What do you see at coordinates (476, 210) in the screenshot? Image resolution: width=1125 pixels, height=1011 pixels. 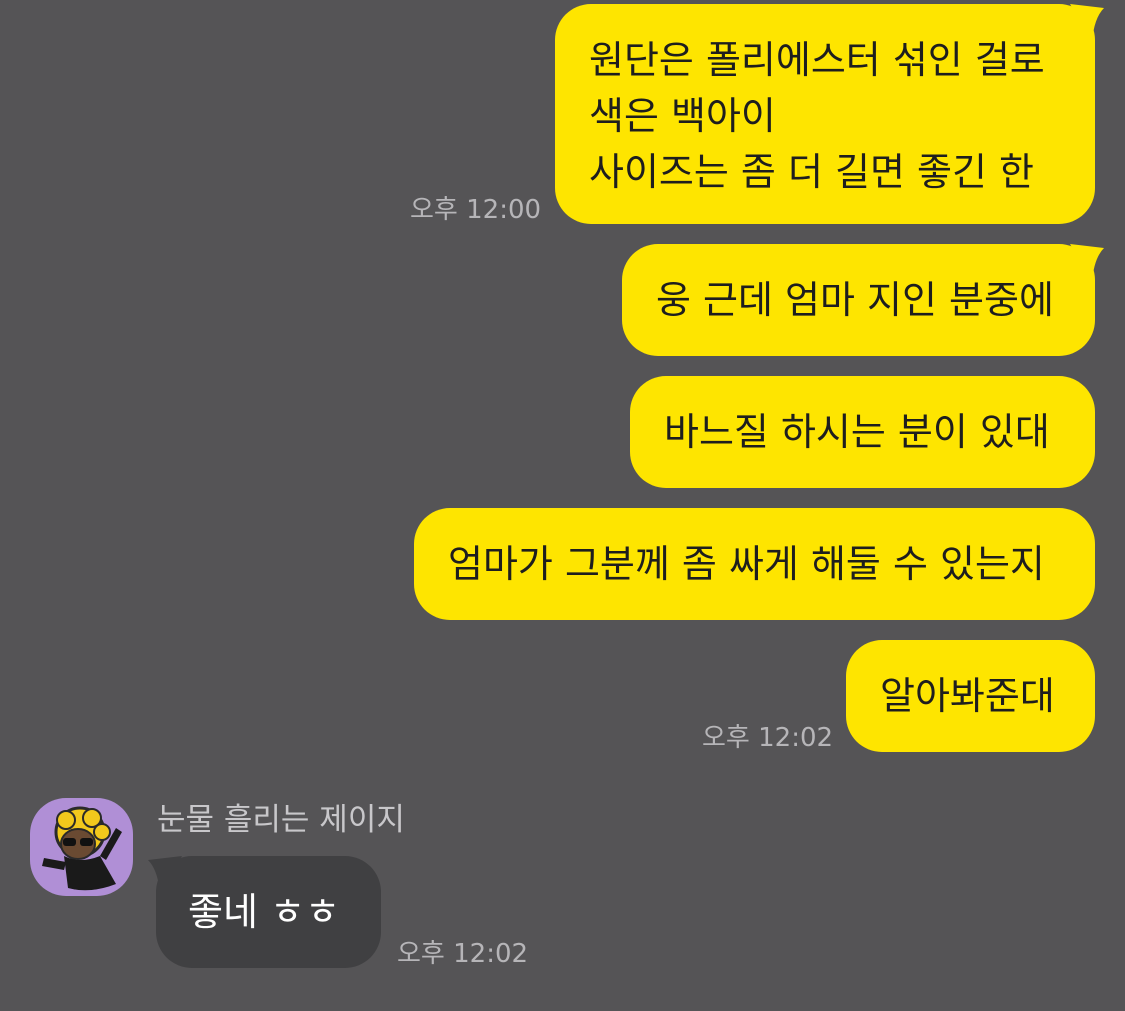 I see `message-timestamp: 오후 12:00` at bounding box center [476, 210].